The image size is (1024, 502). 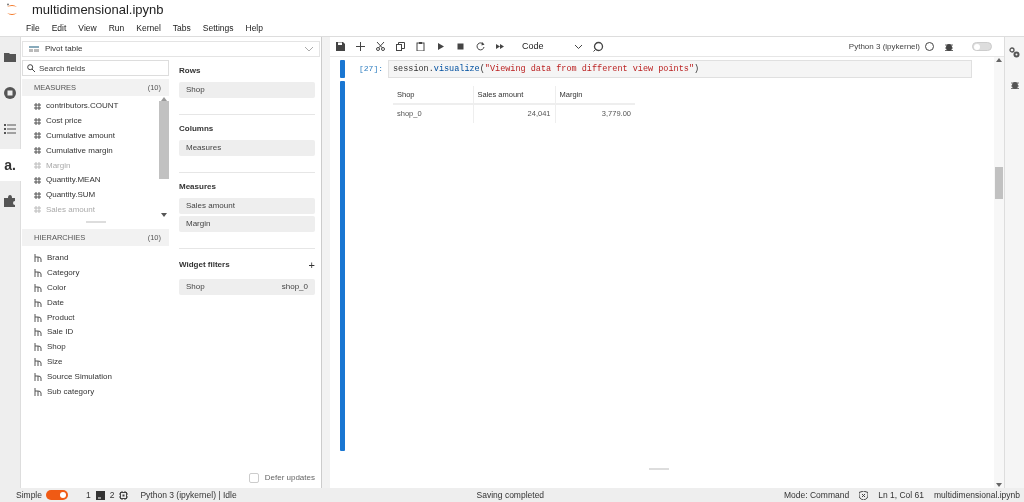 I want to click on terminal-count: 1, so click(x=88, y=495).